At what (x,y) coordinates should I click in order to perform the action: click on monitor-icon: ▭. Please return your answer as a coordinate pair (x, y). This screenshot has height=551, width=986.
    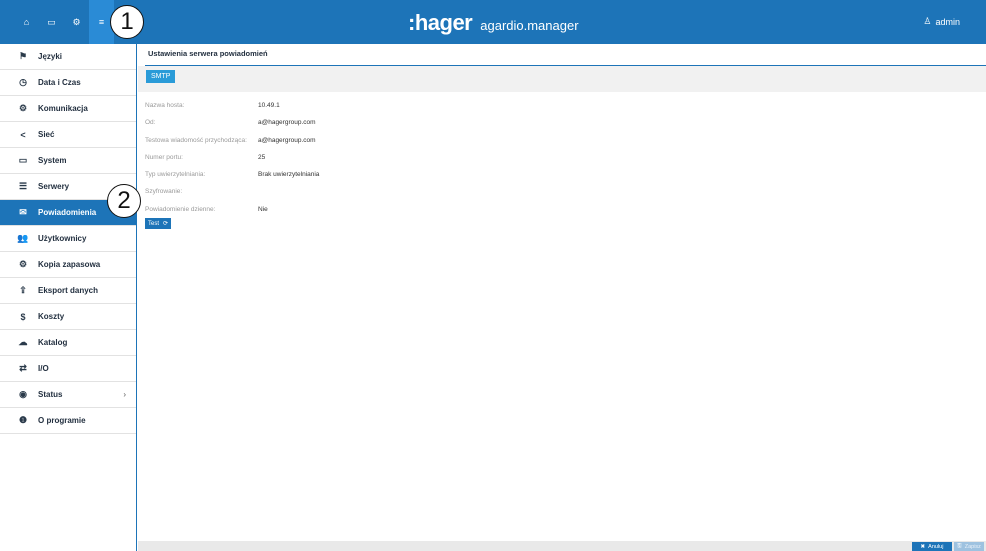
    Looking at the image, I should click on (51, 22).